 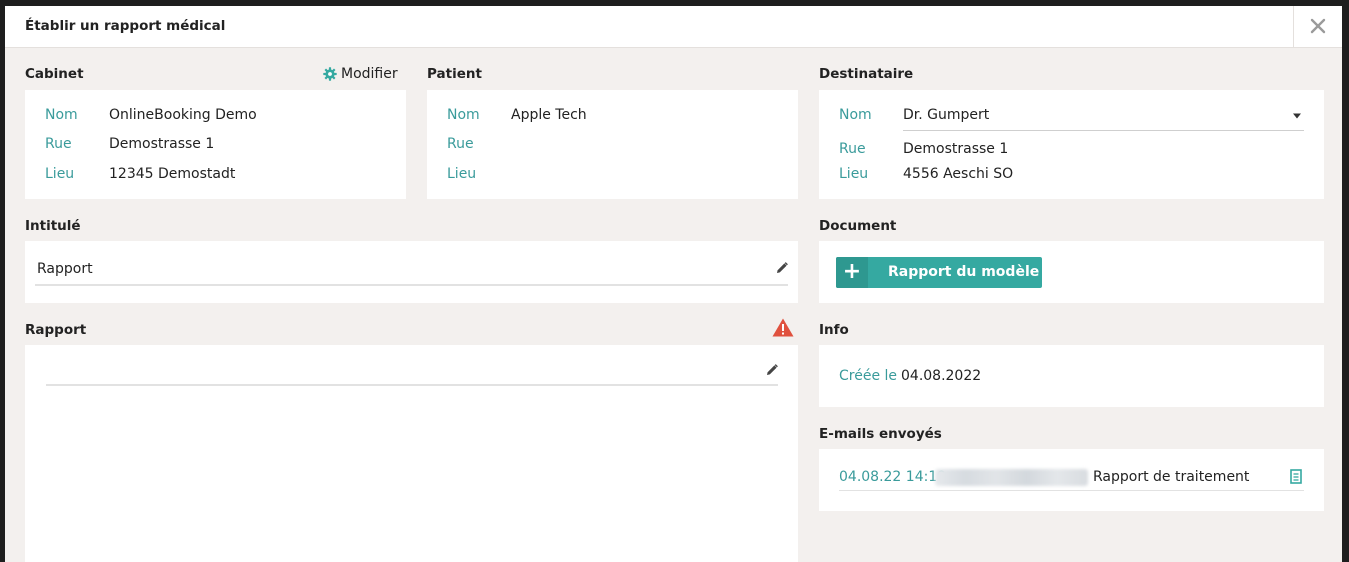 What do you see at coordinates (454, 74) in the screenshot?
I see `patient-heading: Patient` at bounding box center [454, 74].